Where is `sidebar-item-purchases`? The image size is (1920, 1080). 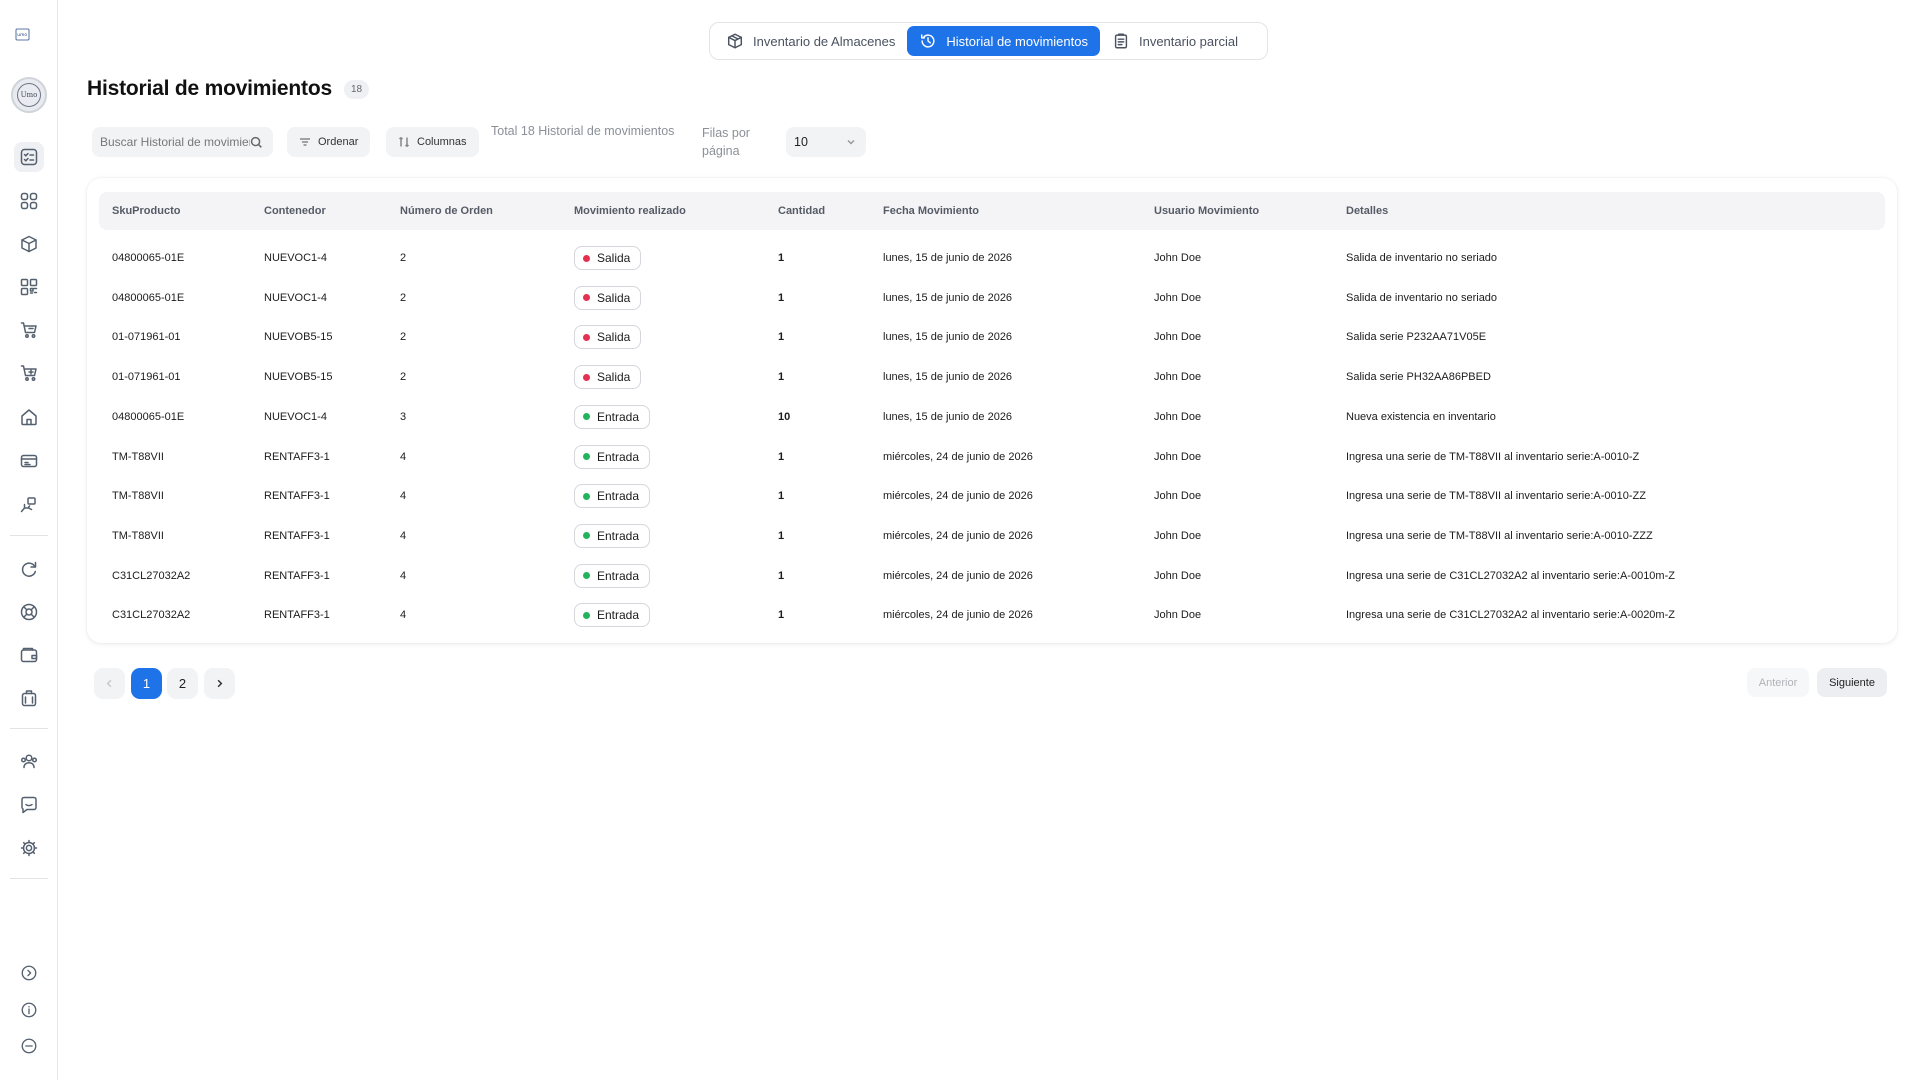
sidebar-item-purchases is located at coordinates (29, 330).